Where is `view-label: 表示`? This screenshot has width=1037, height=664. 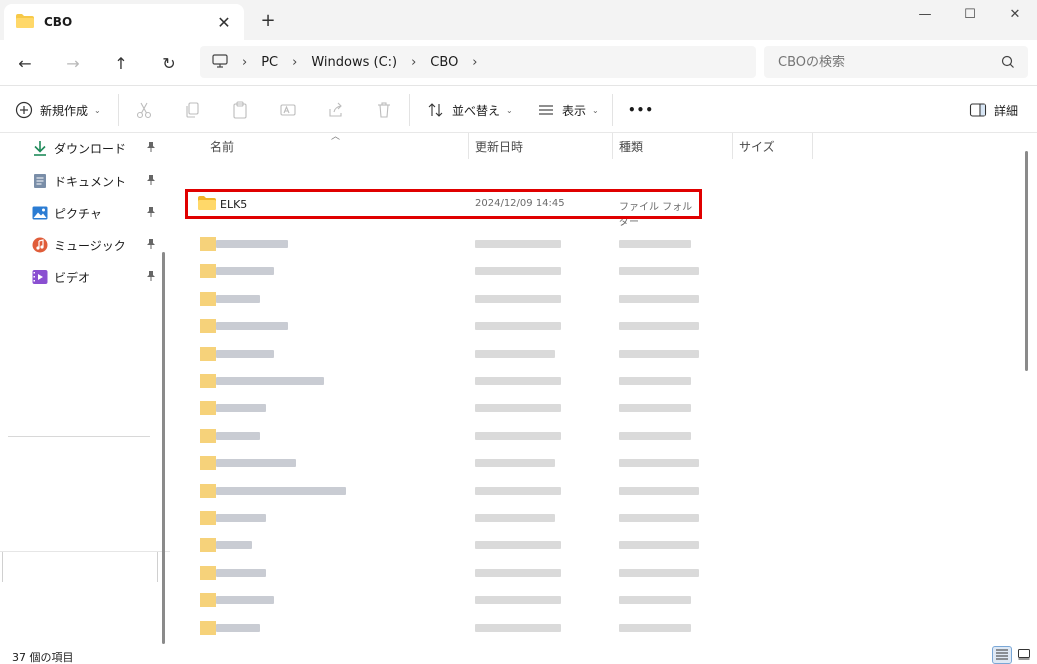
view-label: 表示 is located at coordinates (574, 110).